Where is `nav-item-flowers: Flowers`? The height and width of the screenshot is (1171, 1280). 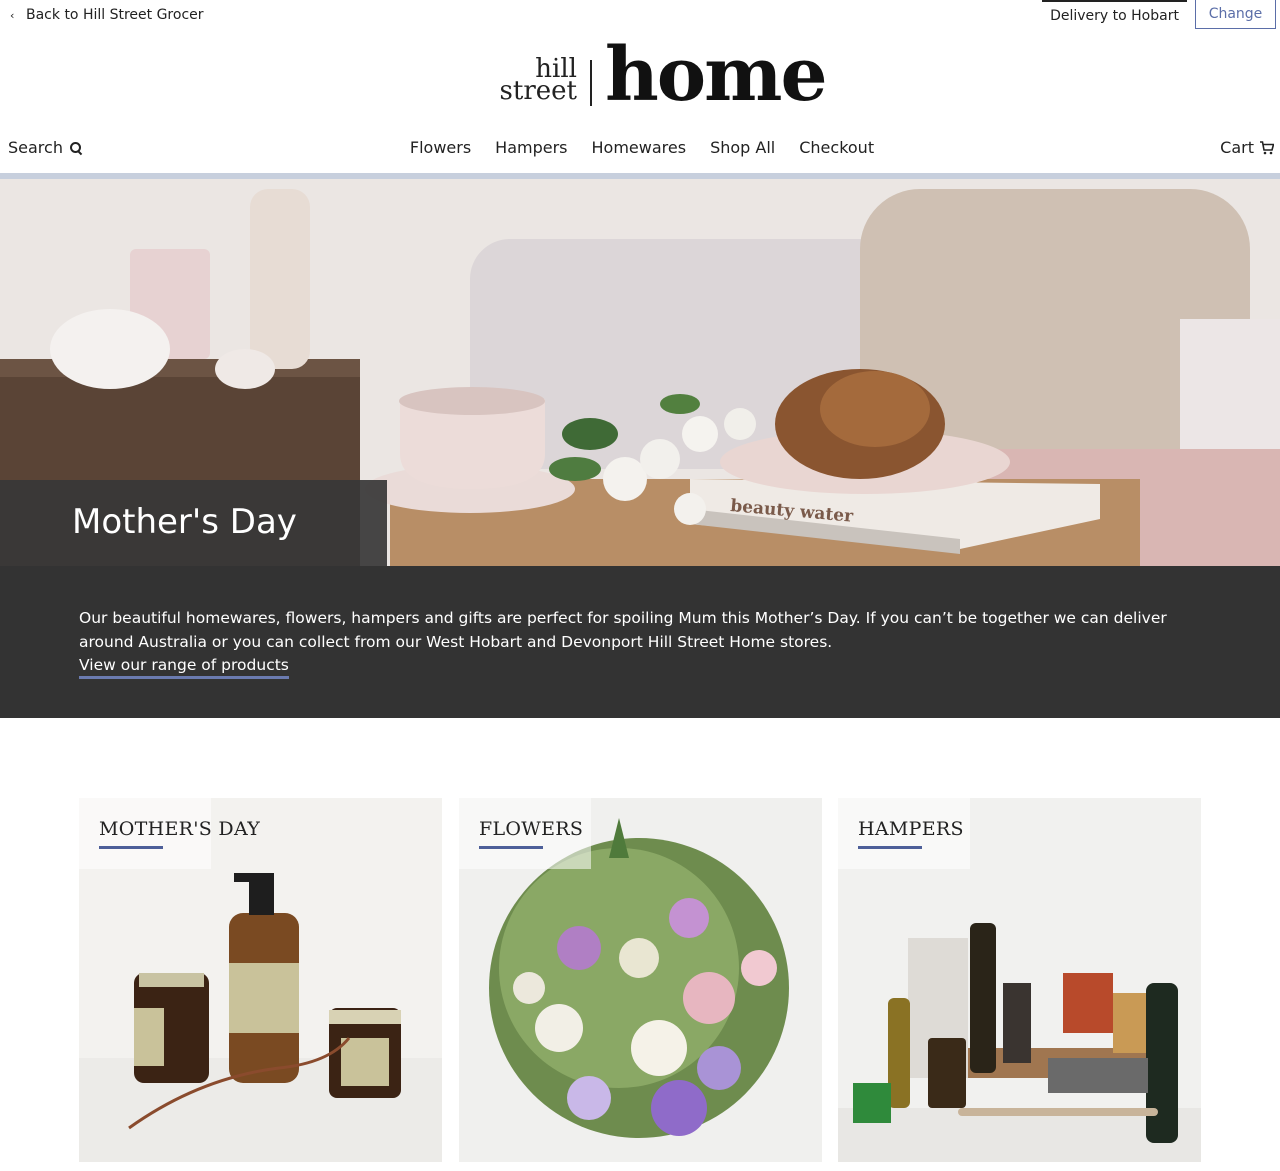
nav-item-flowers: Flowers is located at coordinates (440, 147).